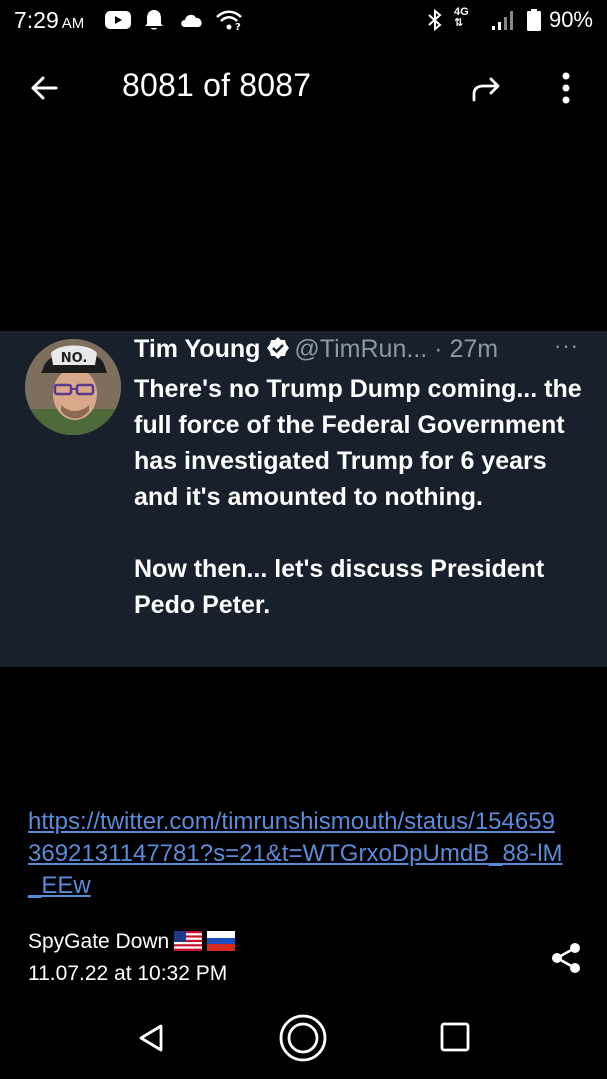 The image size is (607, 1079). What do you see at coordinates (502, 20) in the screenshot?
I see `signal-icon` at bounding box center [502, 20].